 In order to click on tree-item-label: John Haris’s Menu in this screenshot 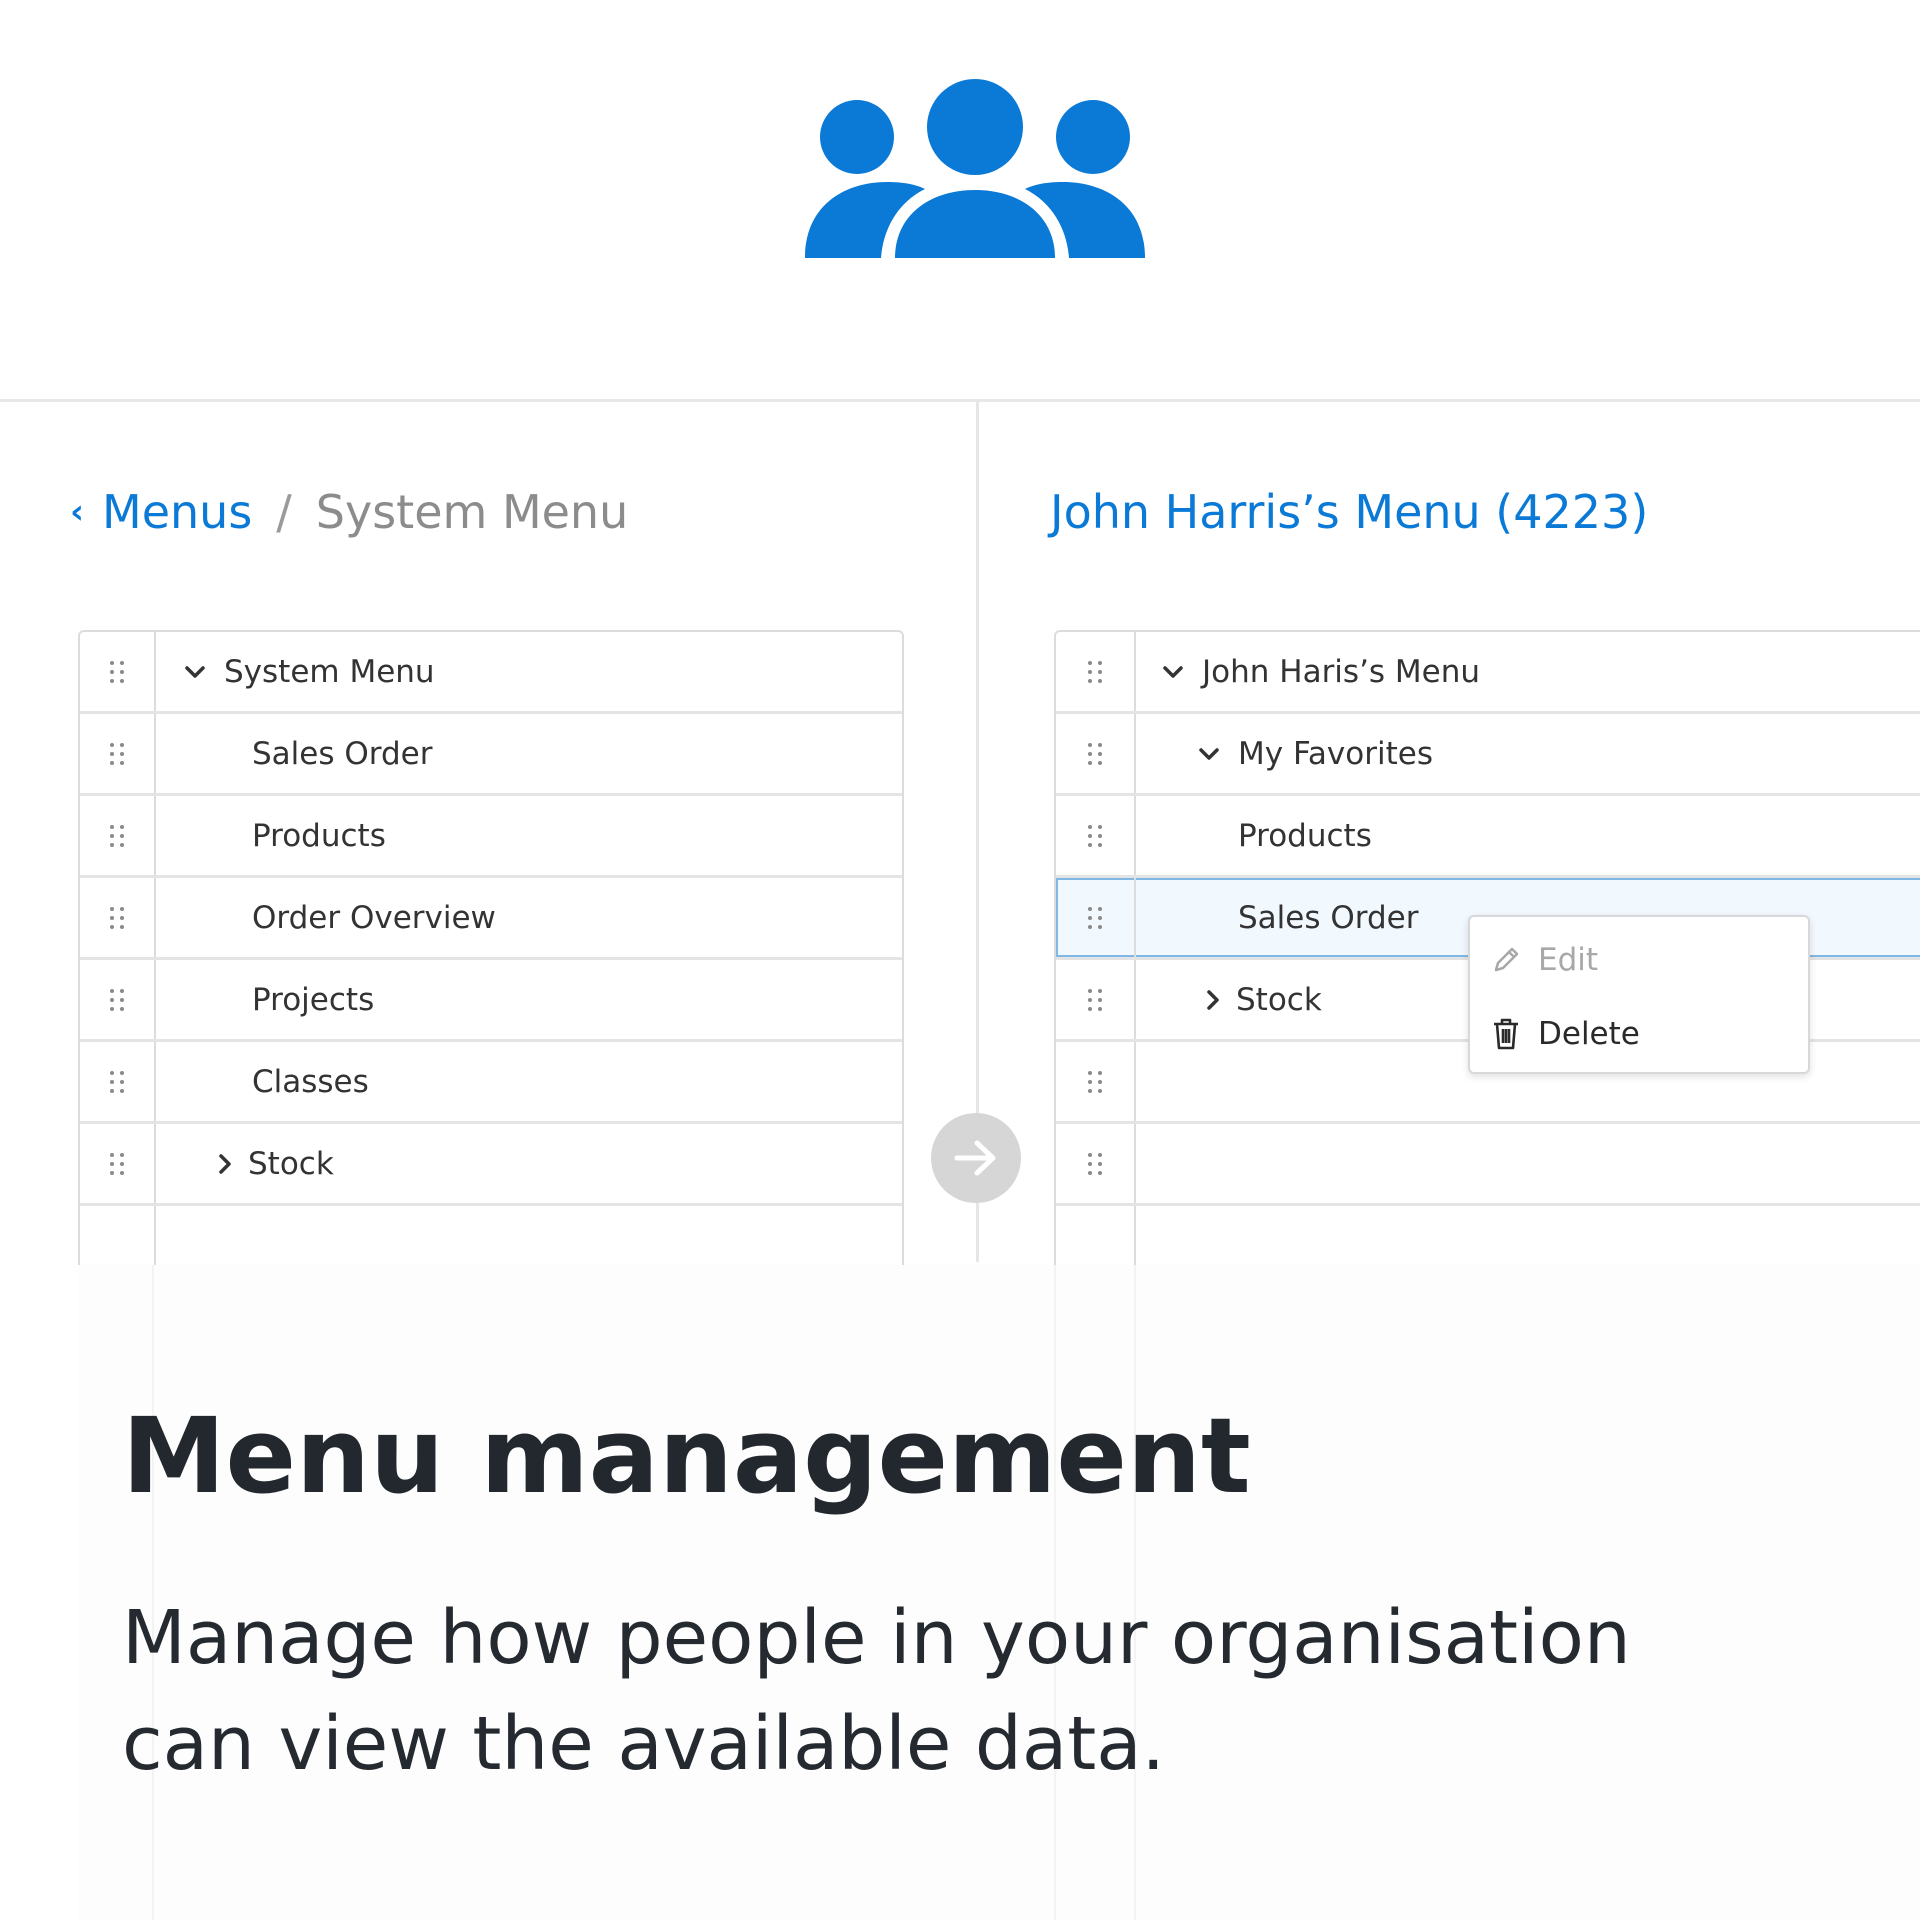, I will do `click(1341, 671)`.